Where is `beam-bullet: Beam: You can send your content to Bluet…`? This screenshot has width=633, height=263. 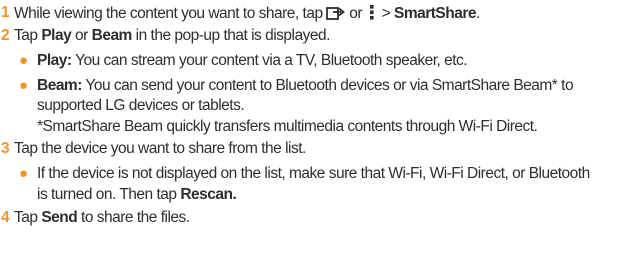
beam-bullet: Beam: You can send your content to Bluet… is located at coordinates (305, 86).